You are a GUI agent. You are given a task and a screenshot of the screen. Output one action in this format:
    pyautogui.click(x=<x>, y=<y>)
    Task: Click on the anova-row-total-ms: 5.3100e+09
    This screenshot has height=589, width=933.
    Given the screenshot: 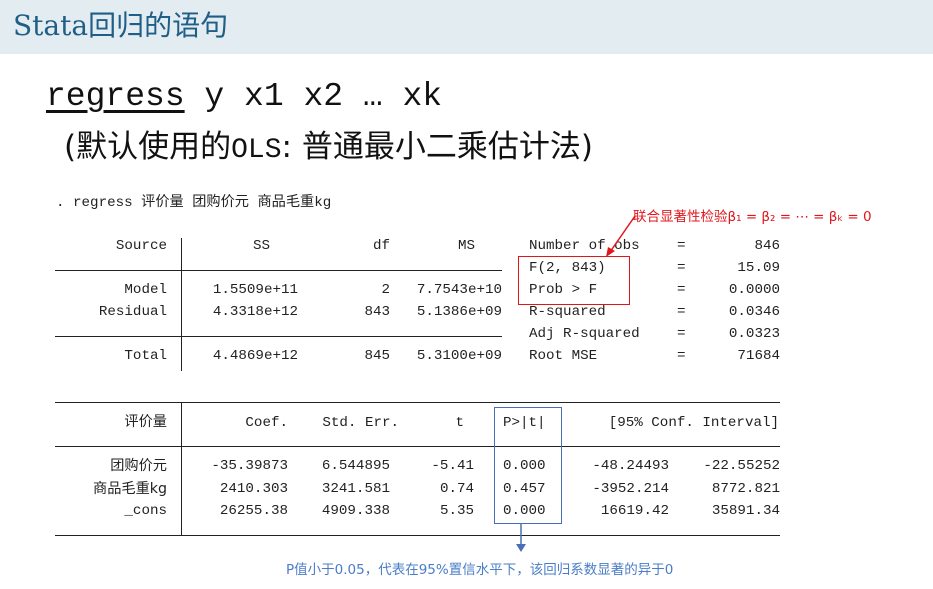 What is the action you would take?
    pyautogui.click(x=459, y=356)
    